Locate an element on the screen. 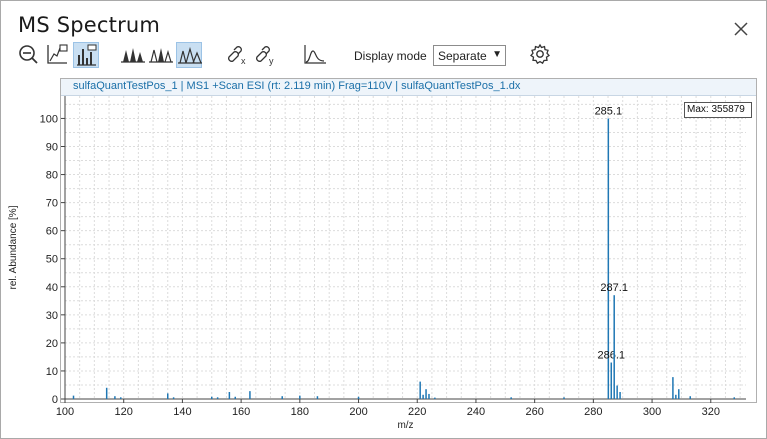  y-tick-label: 100 is located at coordinates (49, 119).